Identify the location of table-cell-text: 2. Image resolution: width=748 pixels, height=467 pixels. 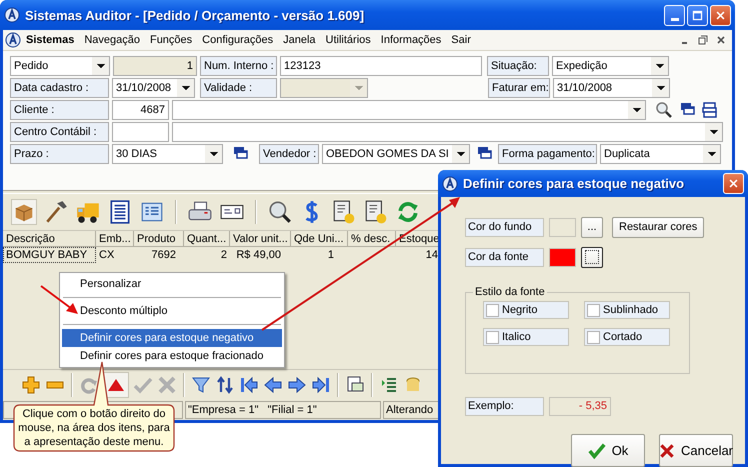
(224, 255).